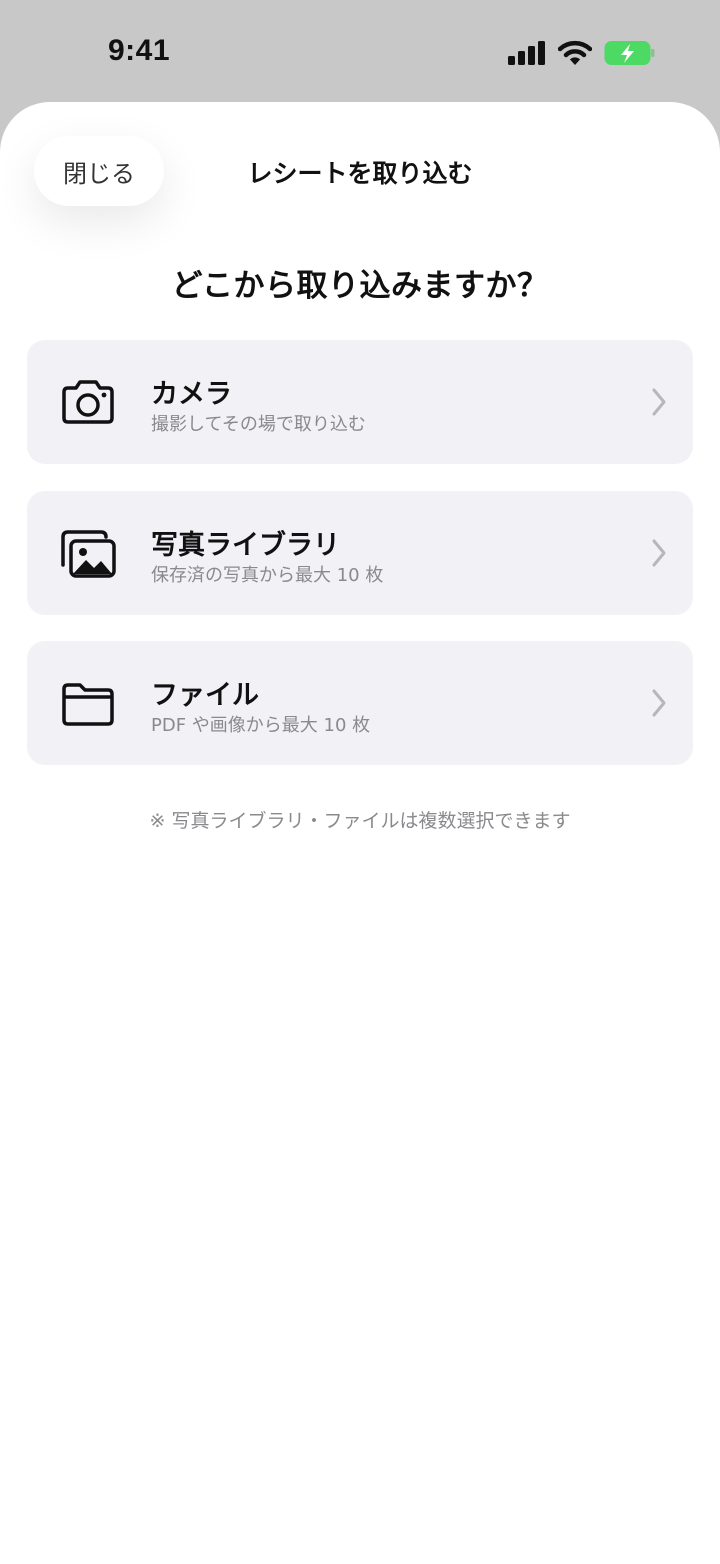  I want to click on battery-charging-icon, so click(629, 53).